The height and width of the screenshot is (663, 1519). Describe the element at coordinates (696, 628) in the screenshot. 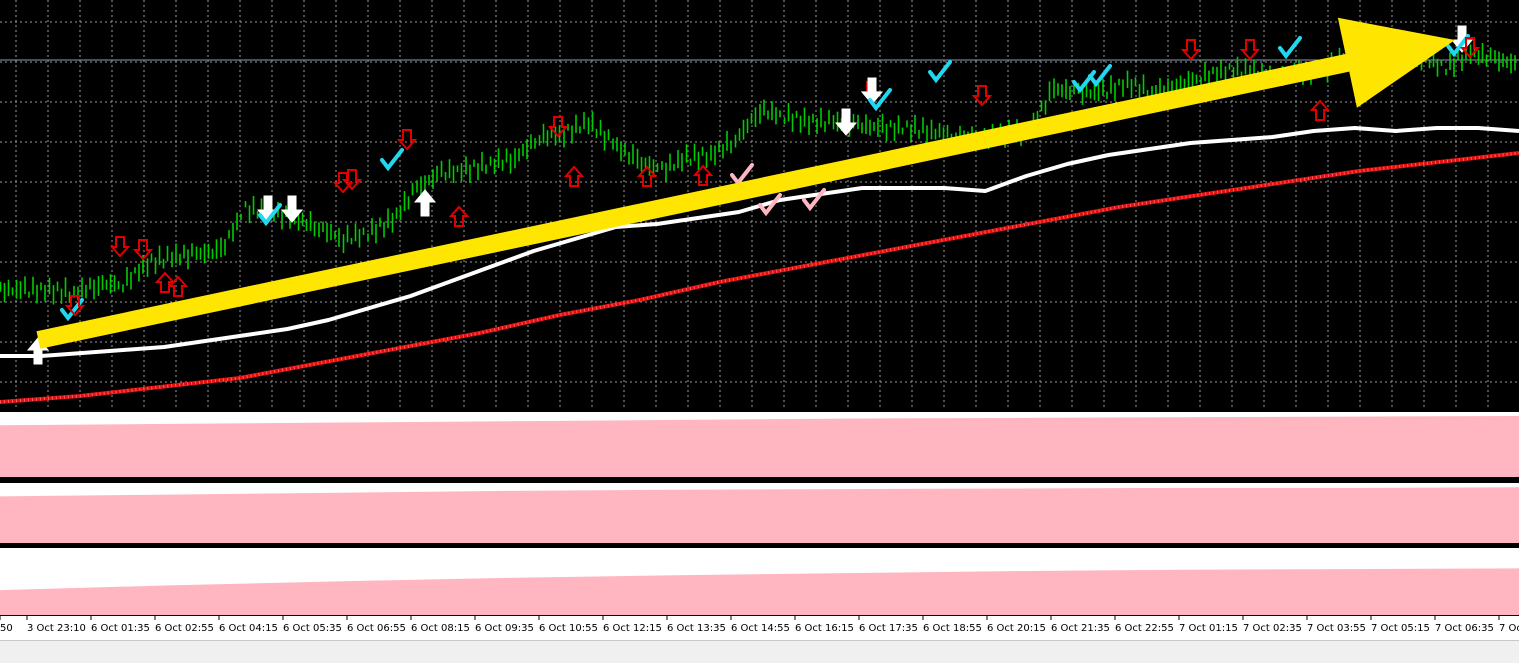

I see `time-tick-label: 6 Oct 13:35` at that location.